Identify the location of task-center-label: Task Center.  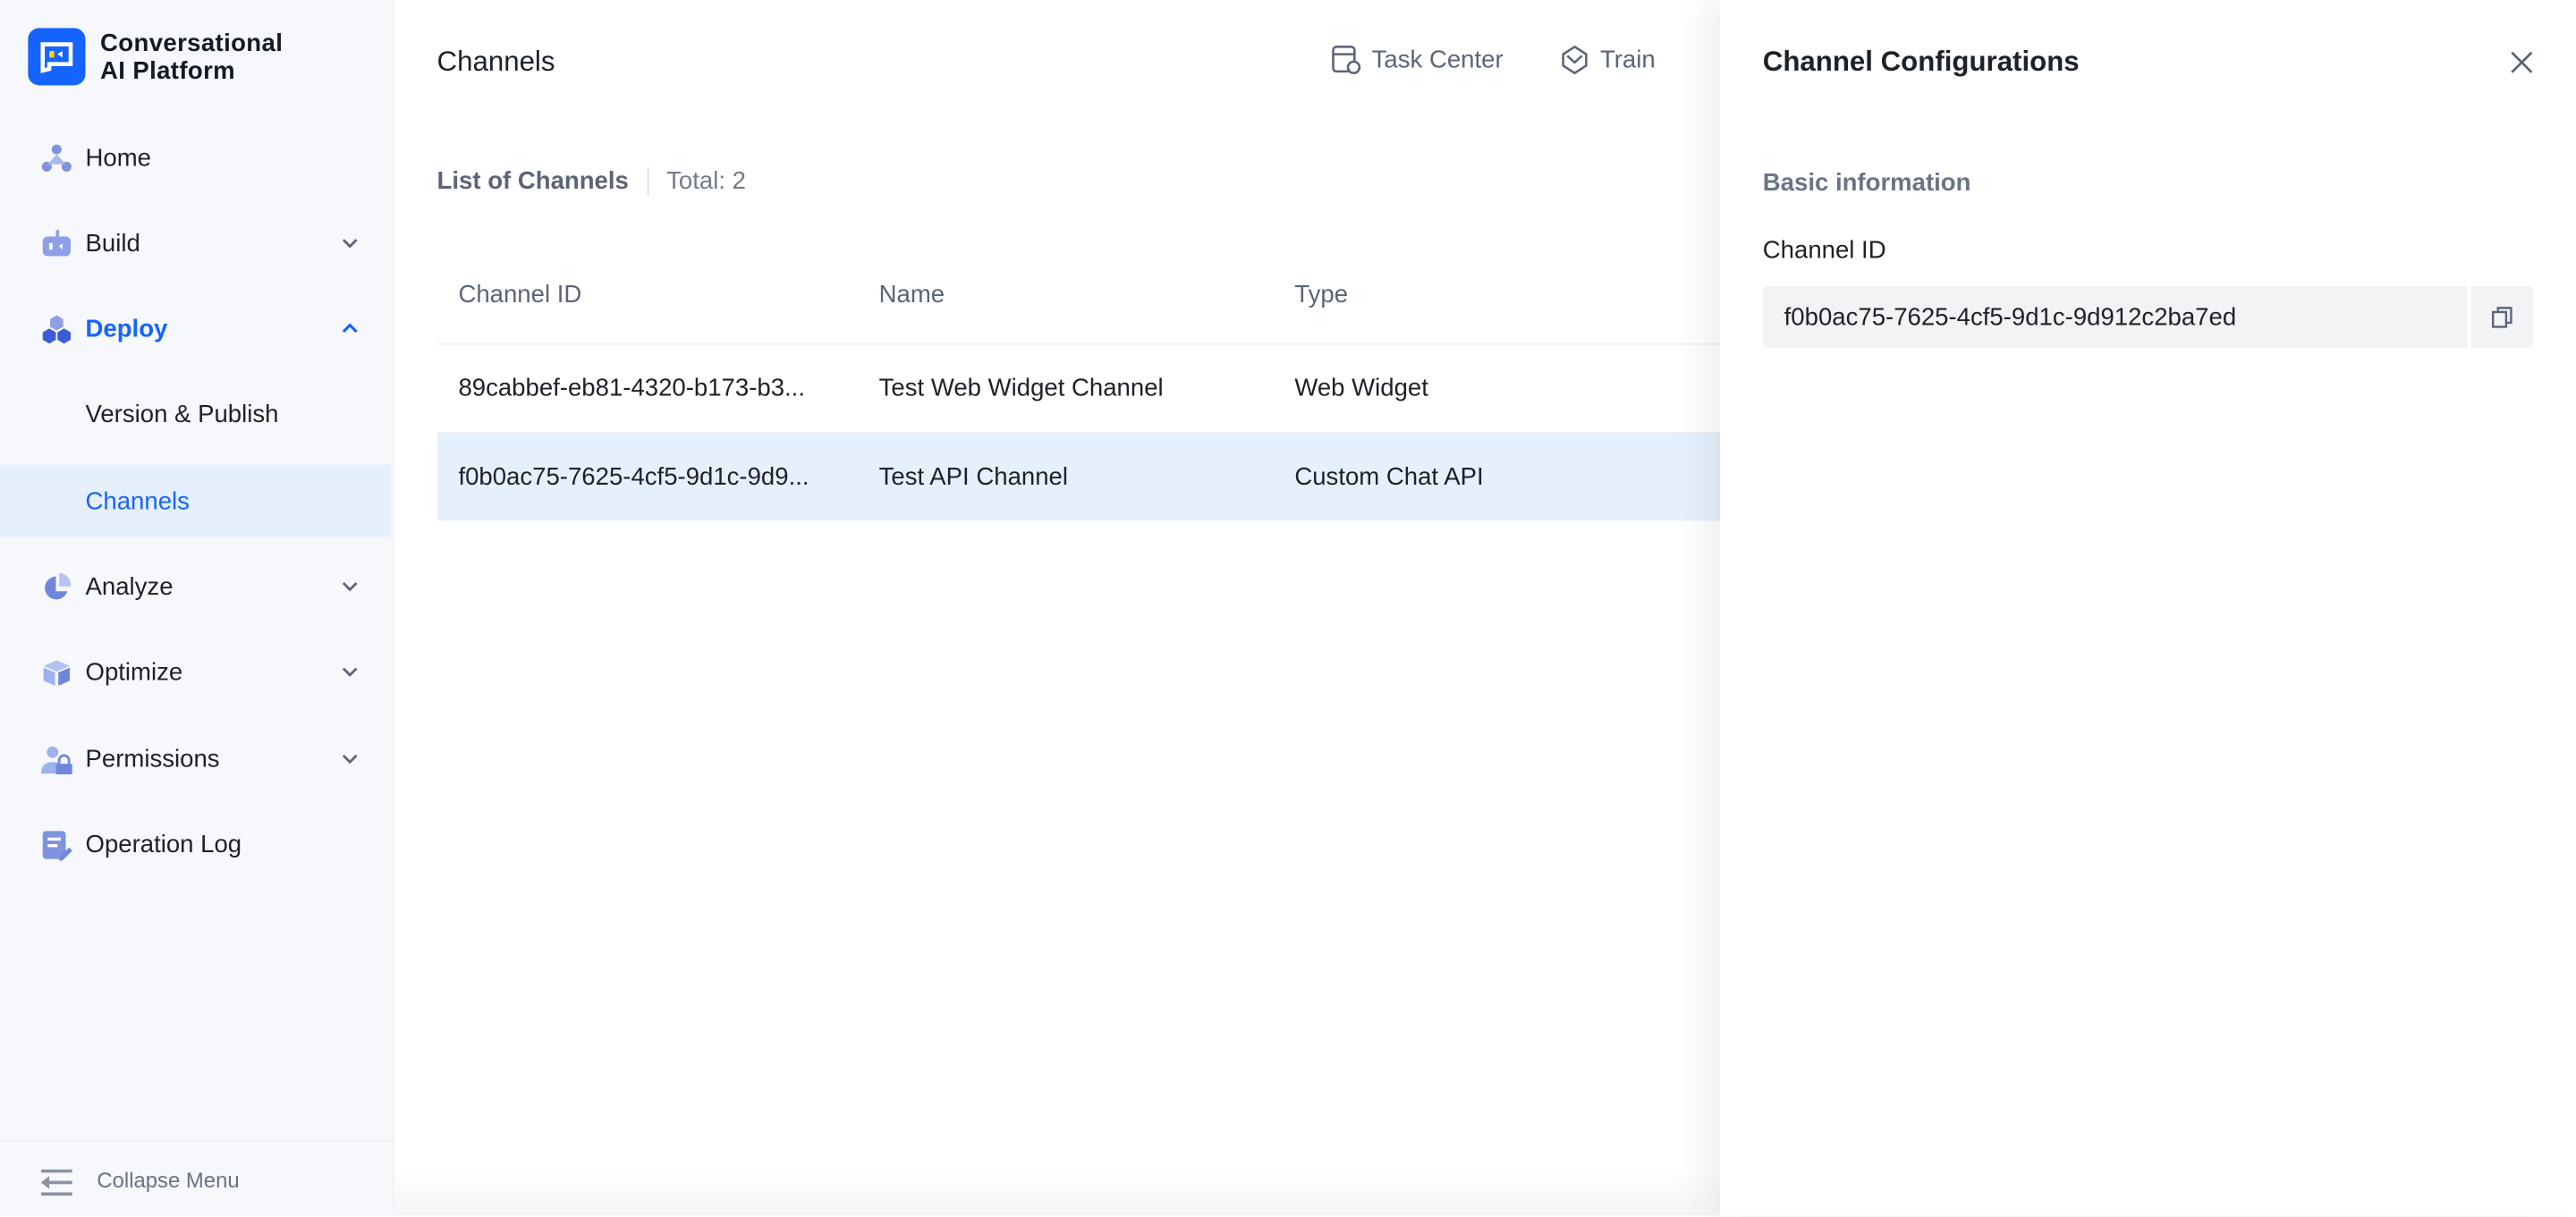
(1437, 60).